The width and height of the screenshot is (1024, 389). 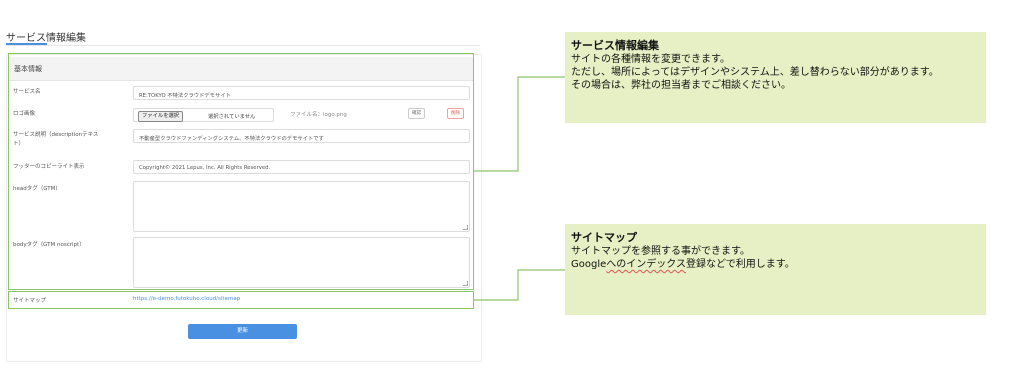 I want to click on page-title: サービス情報編集, so click(x=46, y=36).